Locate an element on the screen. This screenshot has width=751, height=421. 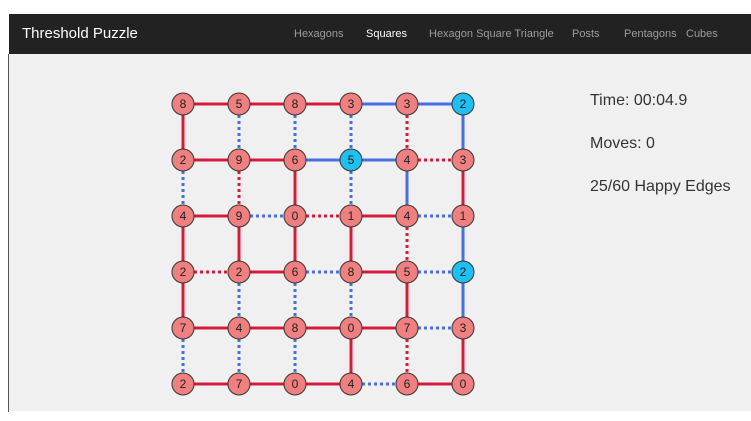
moves-counter: Moves: 0 is located at coordinates (622, 143).